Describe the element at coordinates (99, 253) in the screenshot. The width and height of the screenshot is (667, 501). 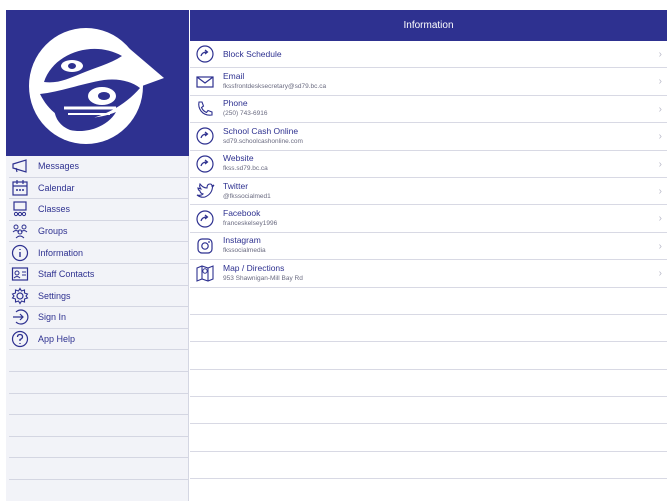
I see `sidebar-item-information: Information` at that location.